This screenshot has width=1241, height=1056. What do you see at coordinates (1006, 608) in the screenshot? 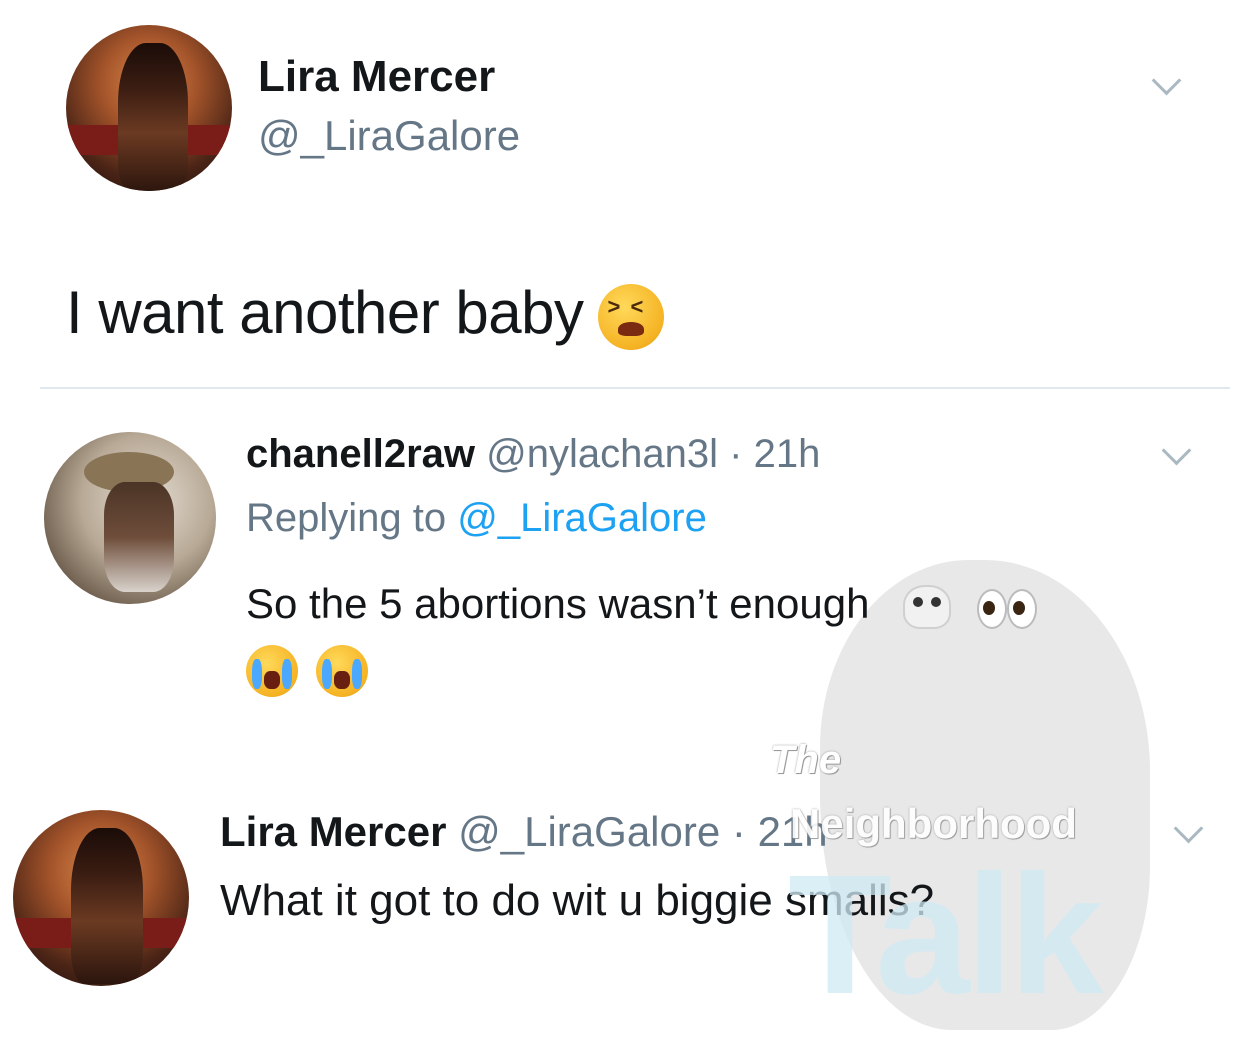
I see `eyes-icon` at bounding box center [1006, 608].